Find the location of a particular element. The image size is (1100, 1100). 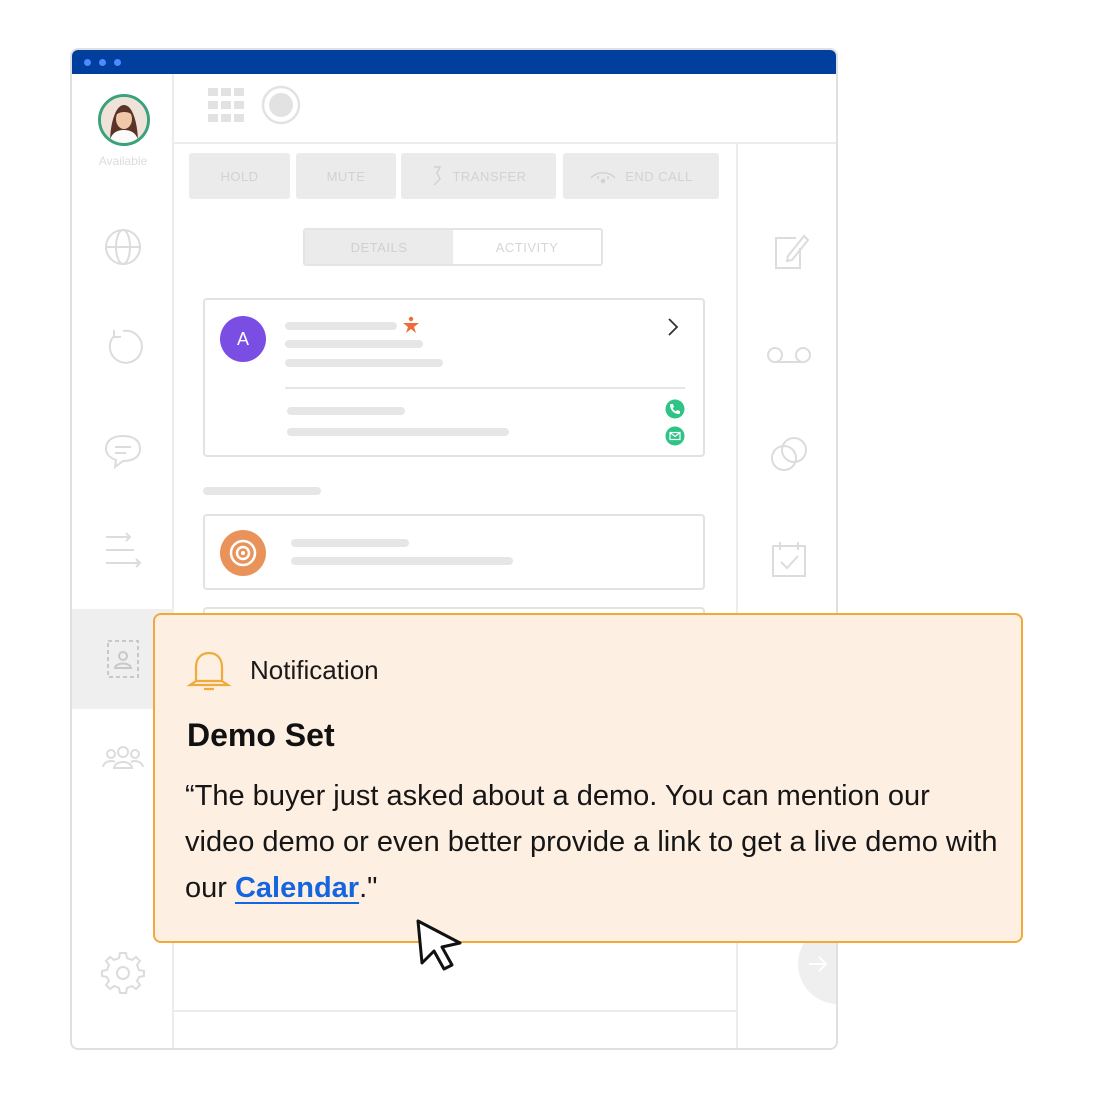

bell-icon is located at coordinates (209, 671).